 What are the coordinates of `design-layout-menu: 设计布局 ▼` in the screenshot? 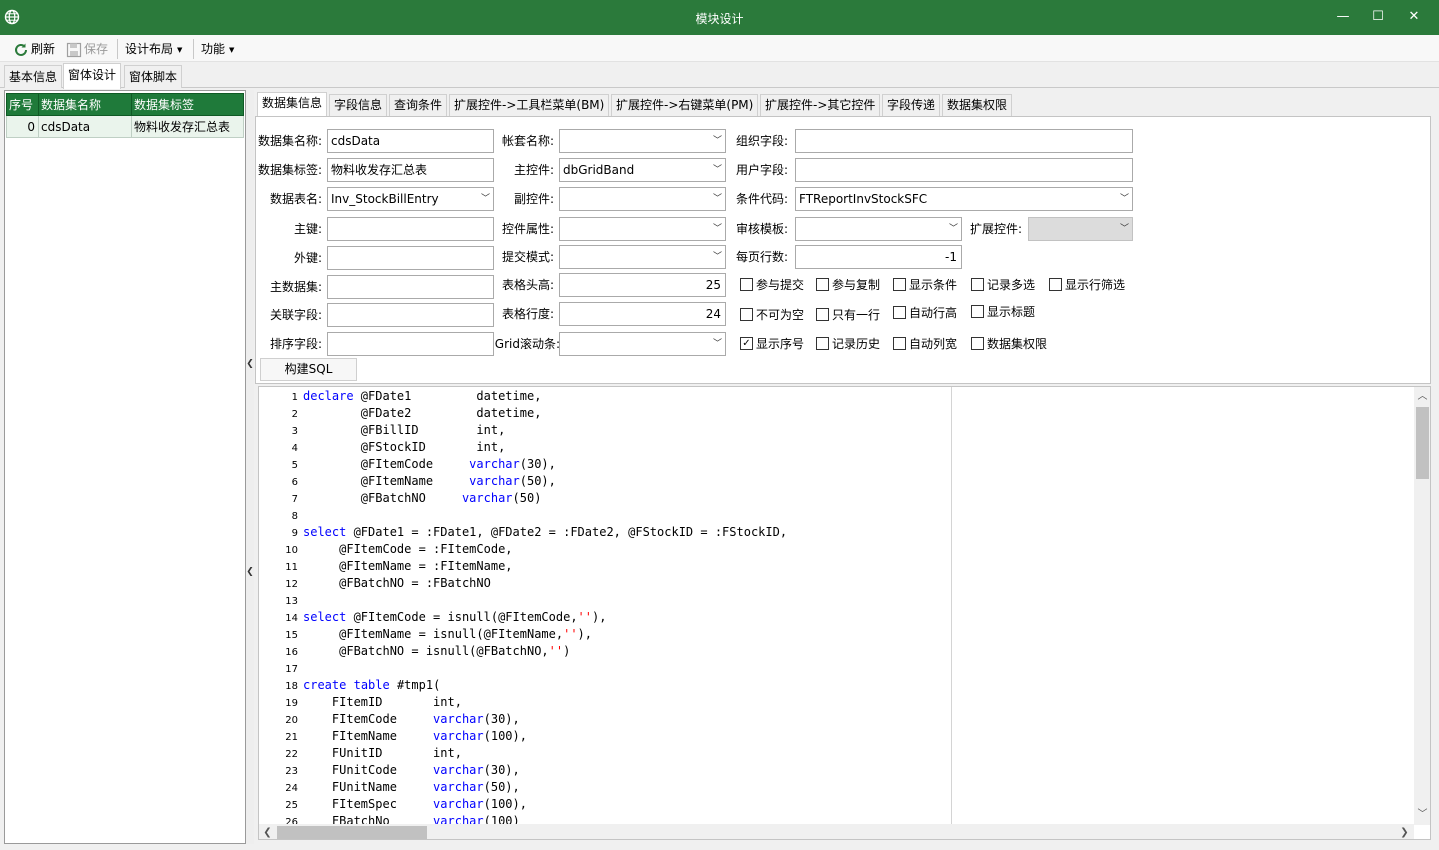 It's located at (153, 49).